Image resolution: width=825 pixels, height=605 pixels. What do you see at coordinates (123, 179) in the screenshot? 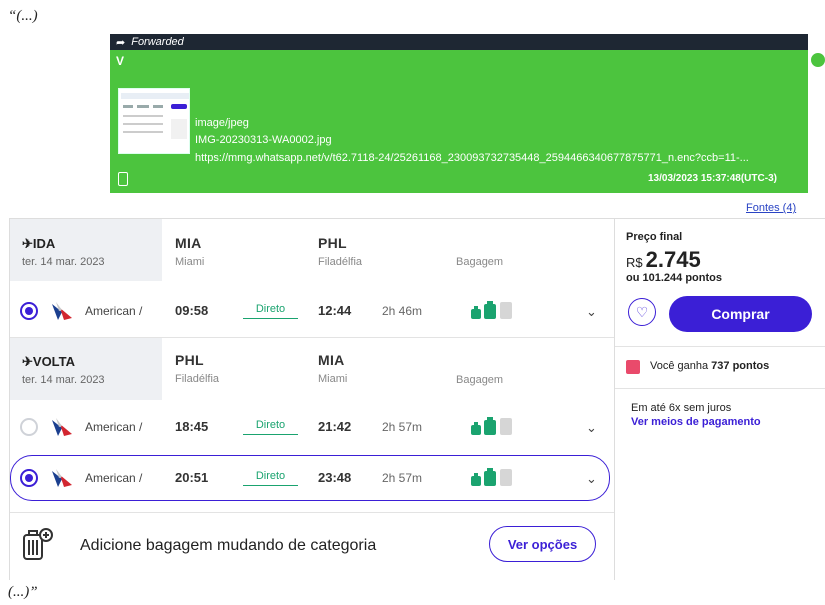
I see `phone-icon` at bounding box center [123, 179].